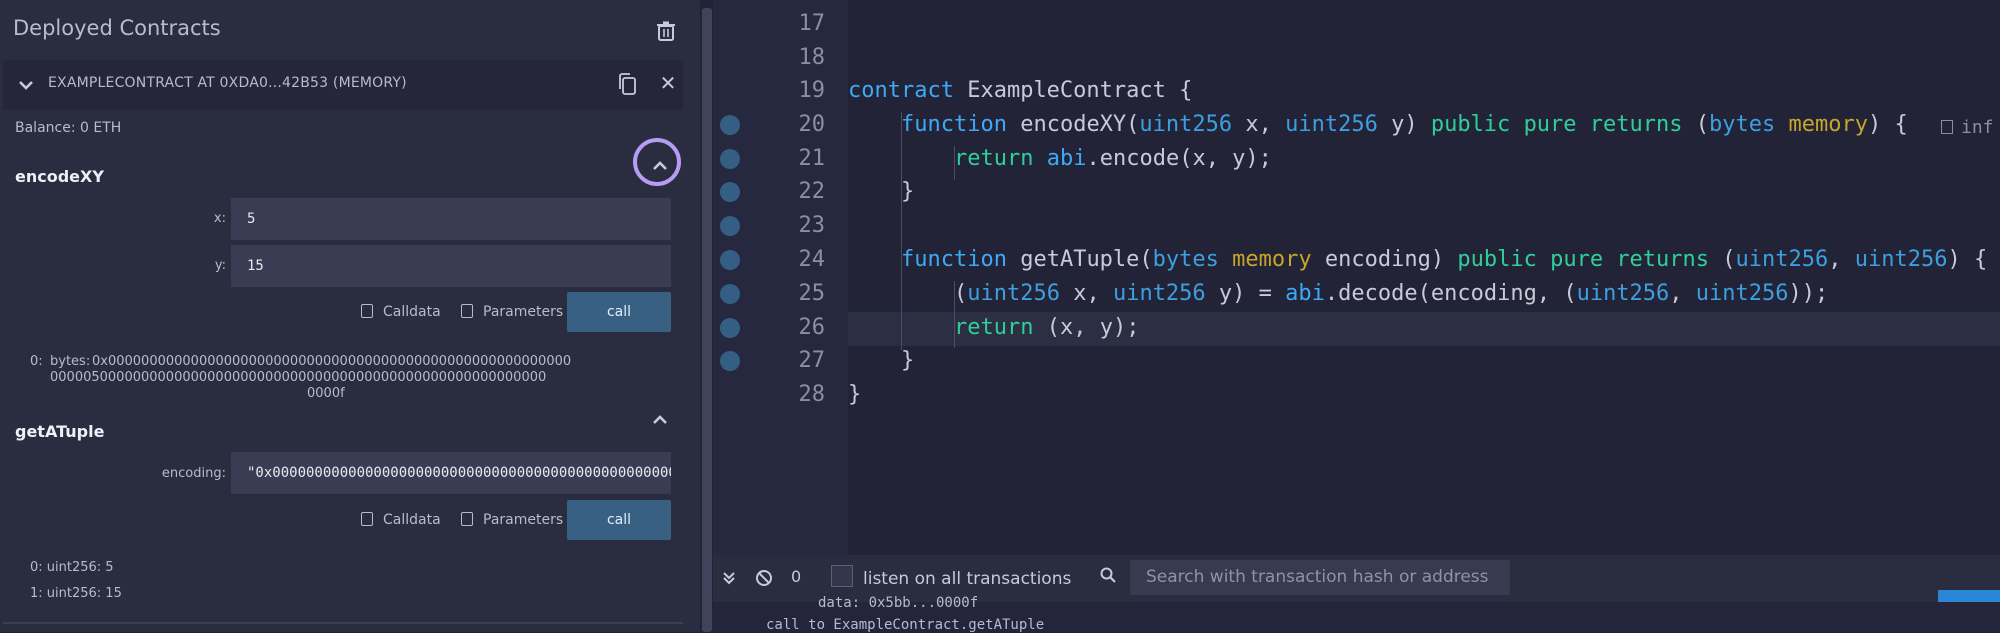 Image resolution: width=2000 pixels, height=633 pixels. What do you see at coordinates (1108, 575) in the screenshot?
I see `search-icon` at bounding box center [1108, 575].